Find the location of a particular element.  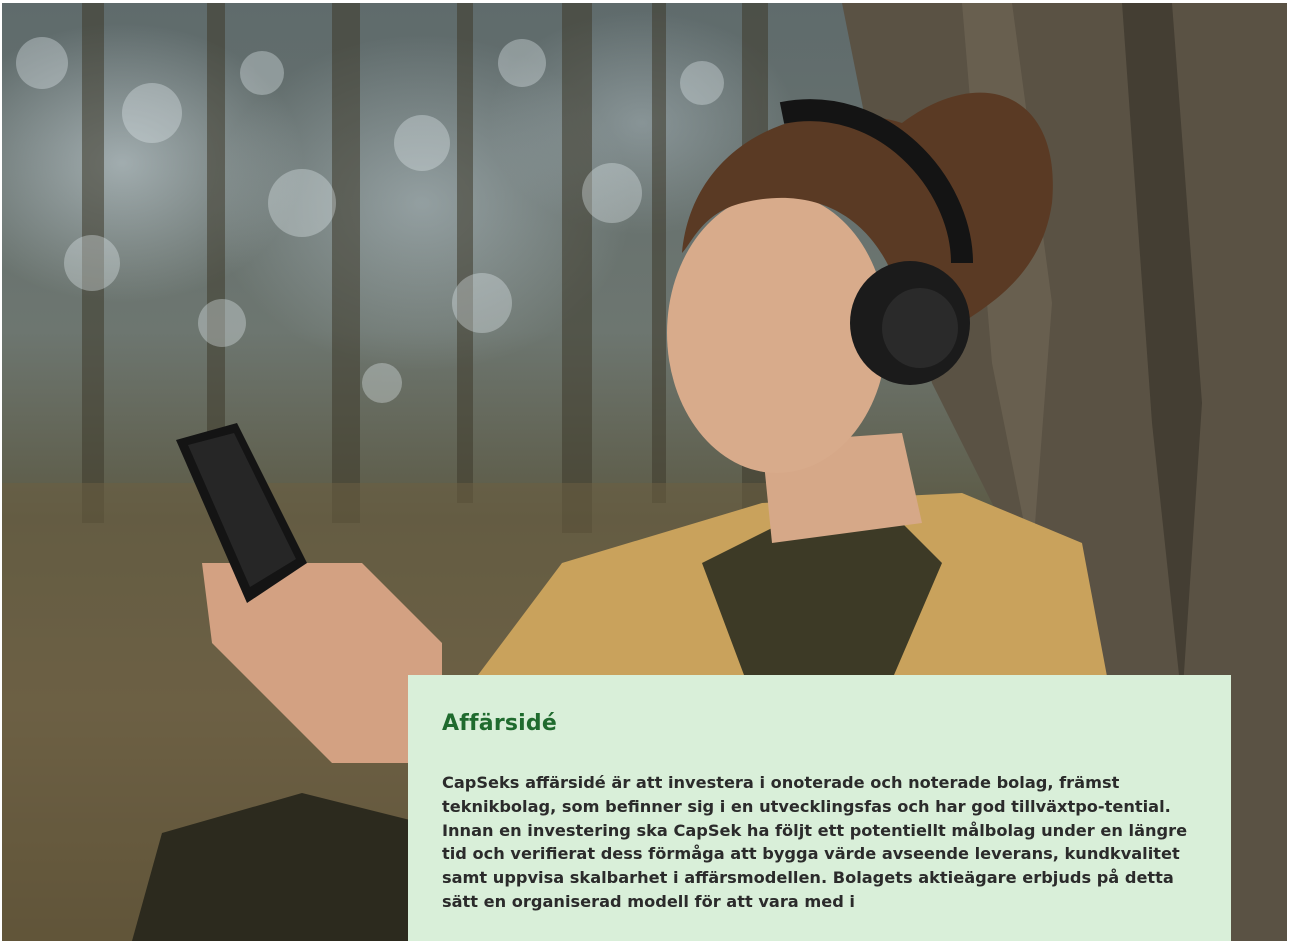

business-idea-title: Affärsidé is located at coordinates (499, 723).